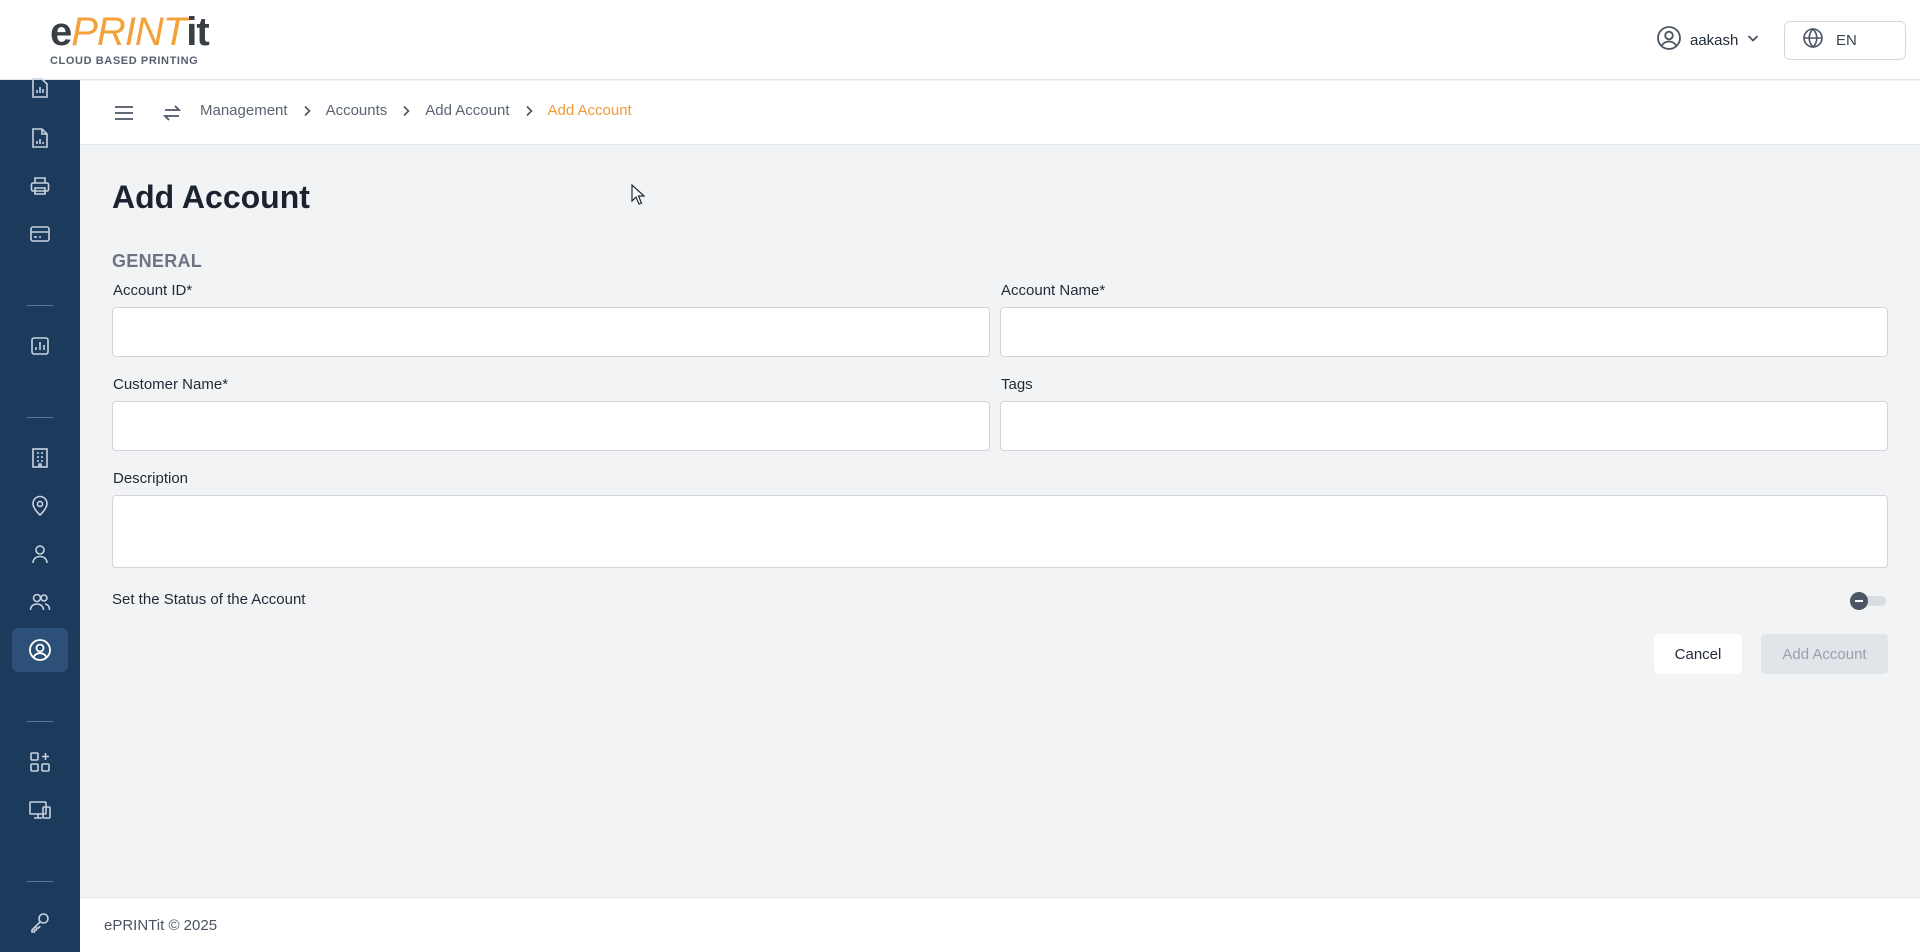  What do you see at coordinates (157, 261) in the screenshot?
I see `section-title: GENERAL` at bounding box center [157, 261].